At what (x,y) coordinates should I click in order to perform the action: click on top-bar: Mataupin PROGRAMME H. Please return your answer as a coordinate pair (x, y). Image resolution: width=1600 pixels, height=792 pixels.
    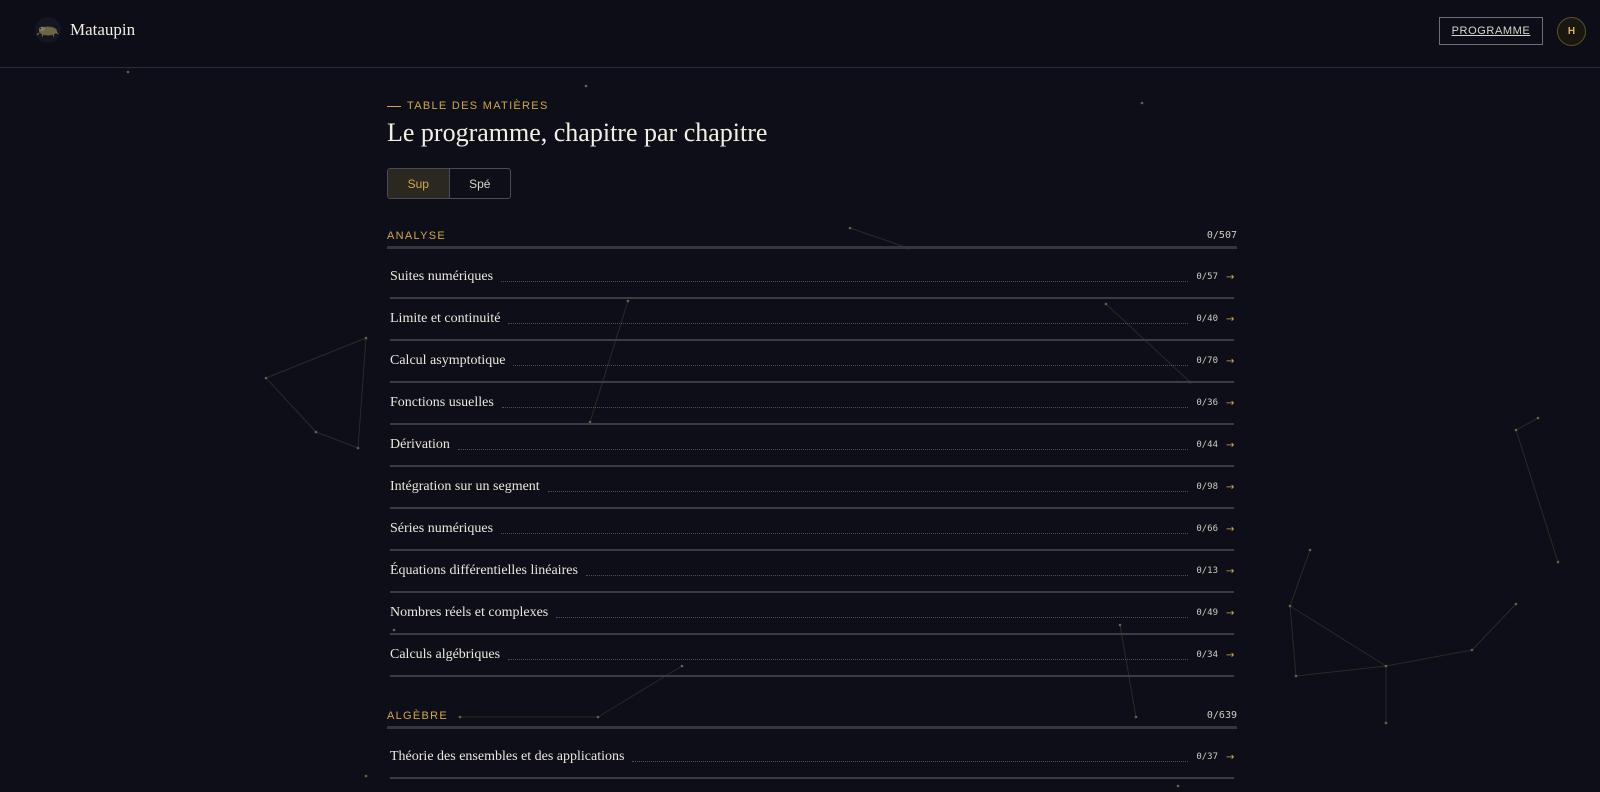
    Looking at the image, I should click on (800, 34).